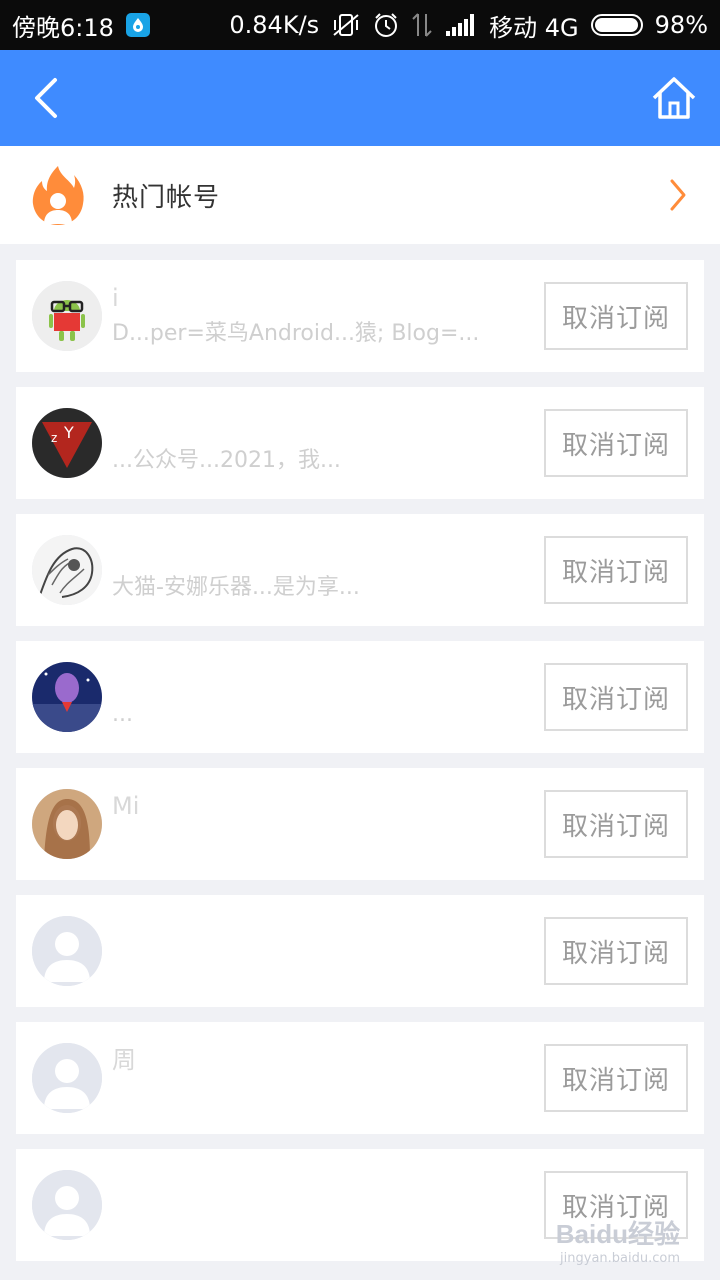 This screenshot has height=1280, width=720. Describe the element at coordinates (360, 951) in the screenshot. I see `subscription-card: 取消订阅` at that location.